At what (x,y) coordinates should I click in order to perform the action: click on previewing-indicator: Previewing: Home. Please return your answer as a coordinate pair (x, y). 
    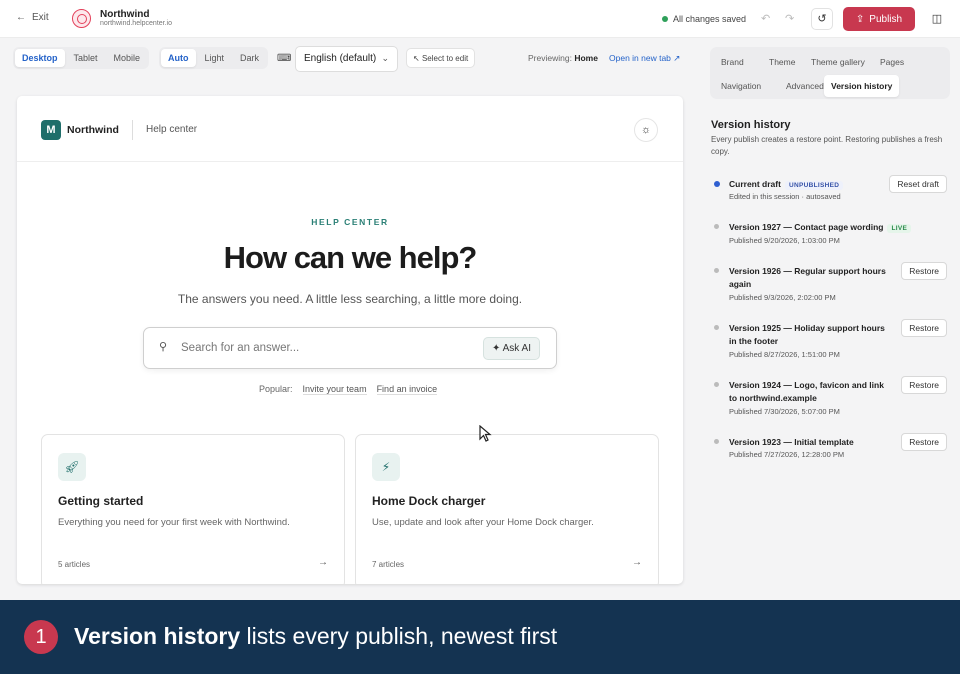
    Looking at the image, I should click on (563, 58).